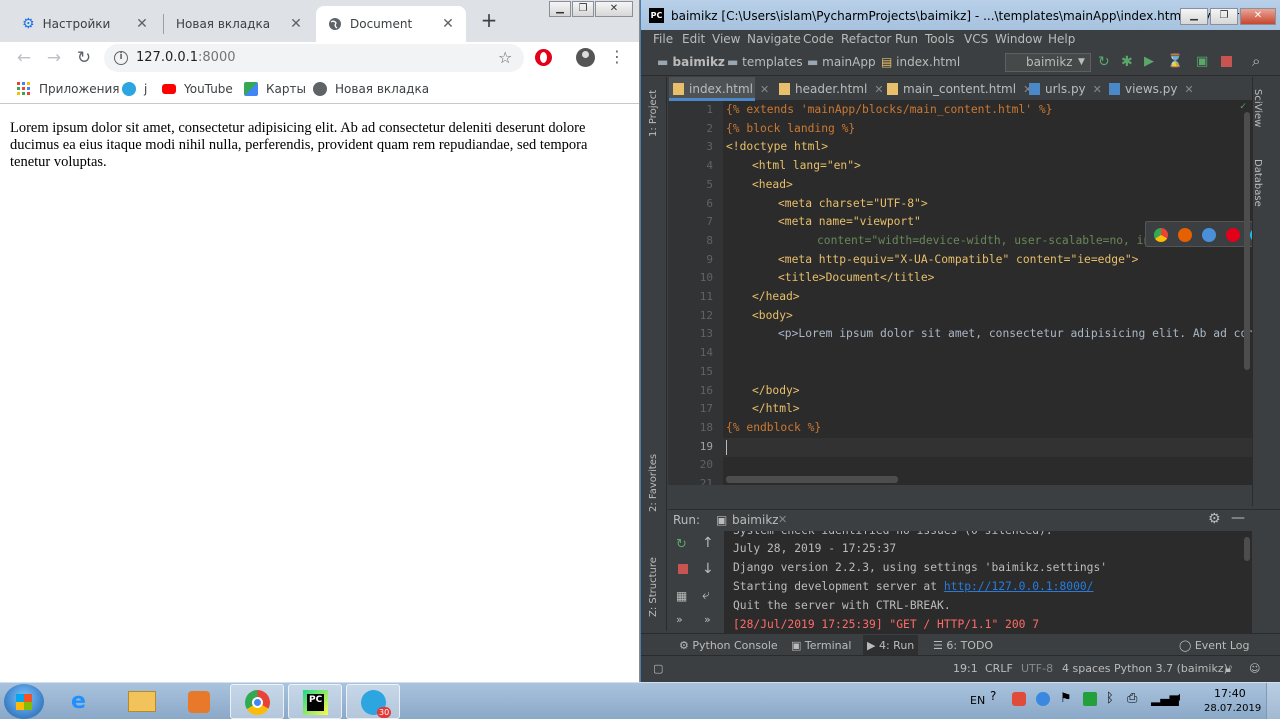 This screenshot has height=719, width=1280. I want to click on telegram-taskbar-button: 30, so click(373, 701).